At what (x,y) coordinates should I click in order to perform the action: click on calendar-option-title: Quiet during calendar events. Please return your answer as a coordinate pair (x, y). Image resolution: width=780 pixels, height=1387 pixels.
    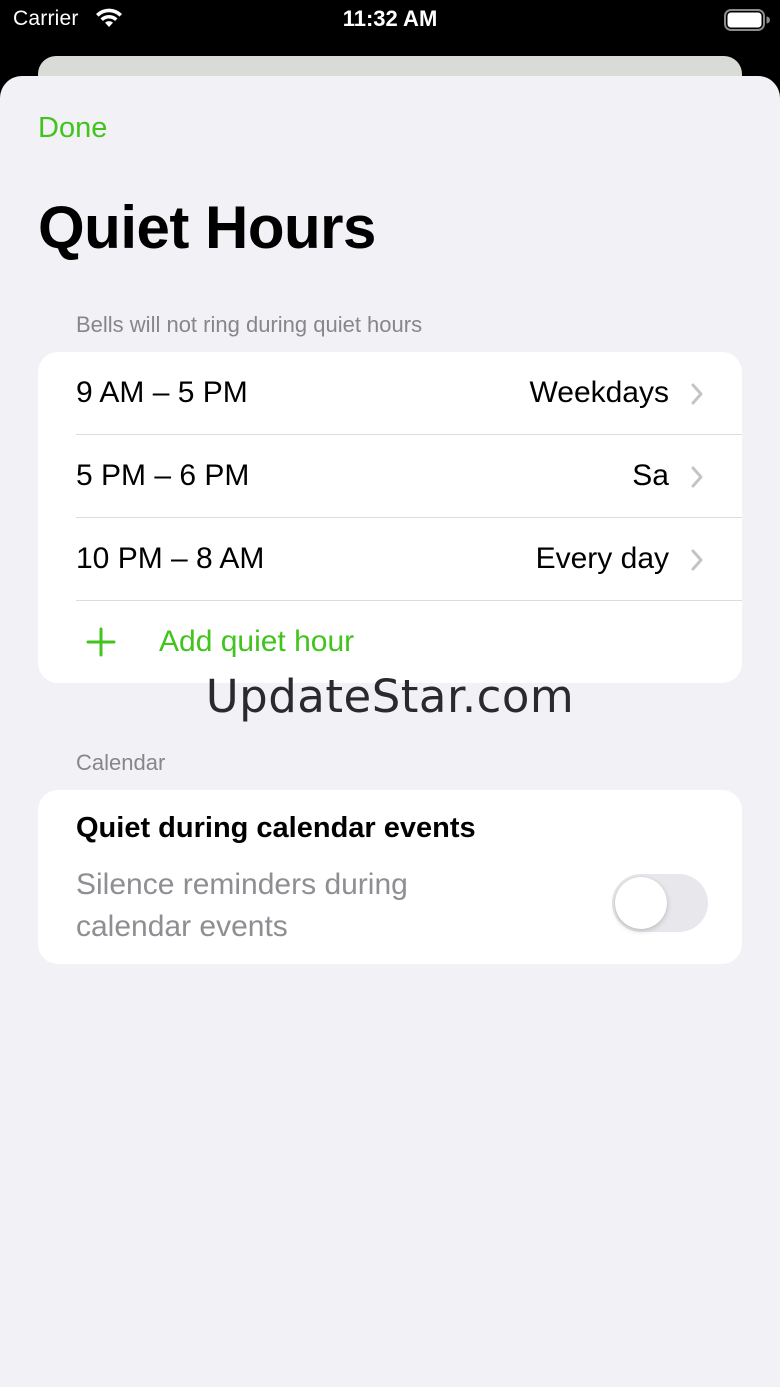
    Looking at the image, I should click on (276, 828).